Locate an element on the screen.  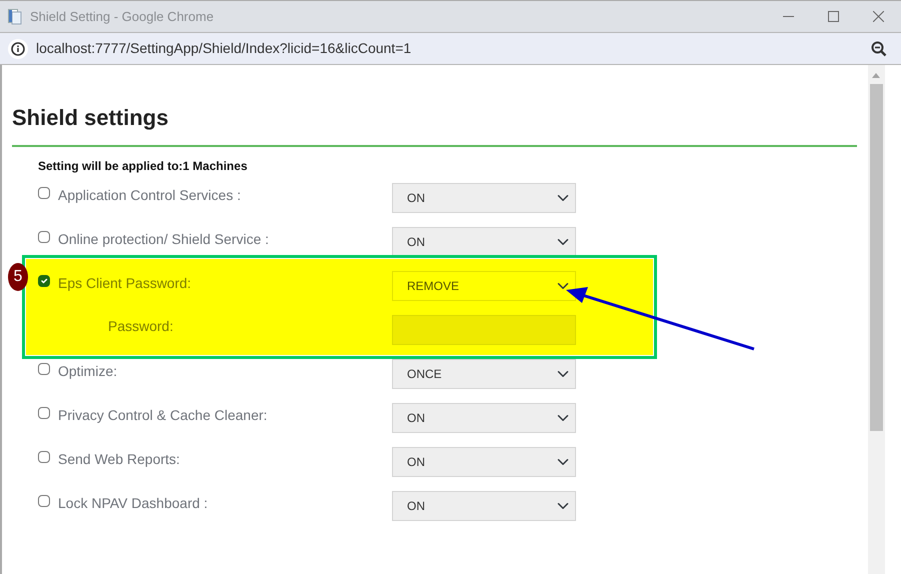
scrollbar is located at coordinates (876, 319).